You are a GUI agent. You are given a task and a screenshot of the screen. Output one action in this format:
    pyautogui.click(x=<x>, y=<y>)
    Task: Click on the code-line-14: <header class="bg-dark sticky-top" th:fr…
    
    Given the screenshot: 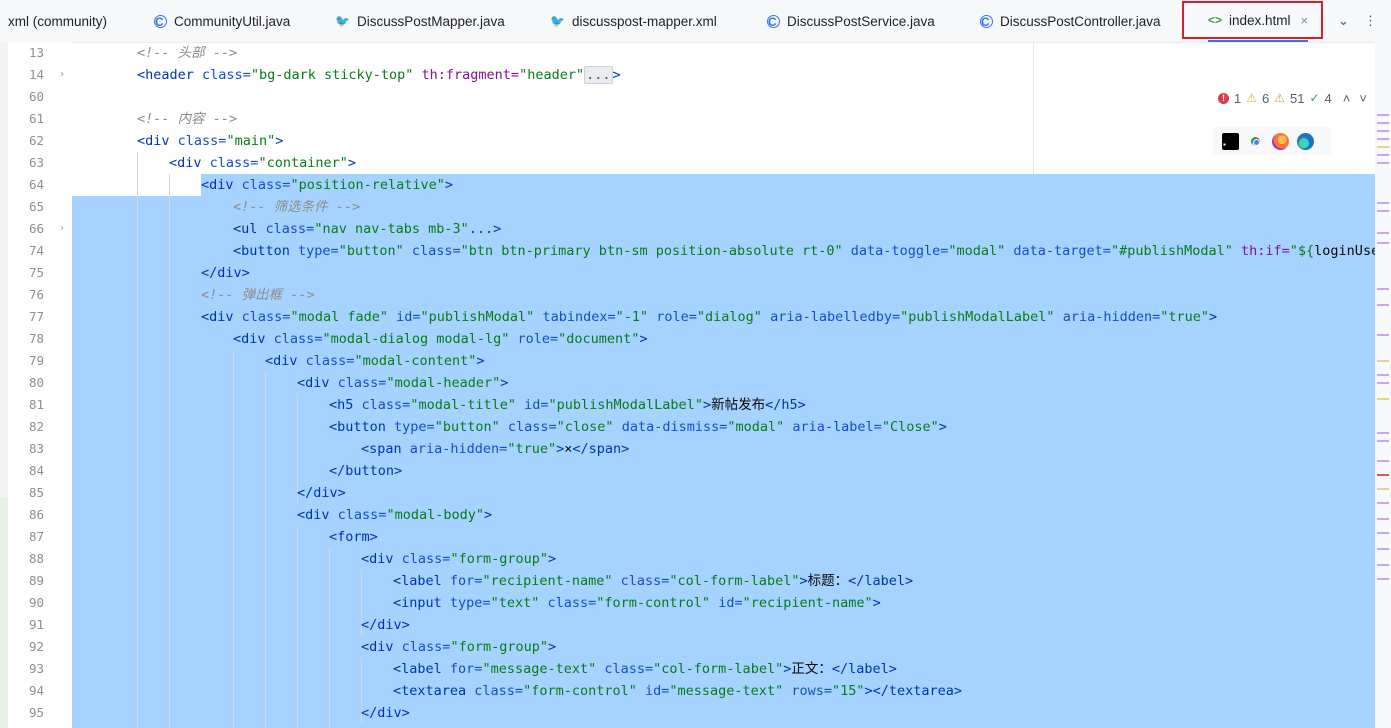 What is the action you would take?
    pyautogui.click(x=379, y=75)
    